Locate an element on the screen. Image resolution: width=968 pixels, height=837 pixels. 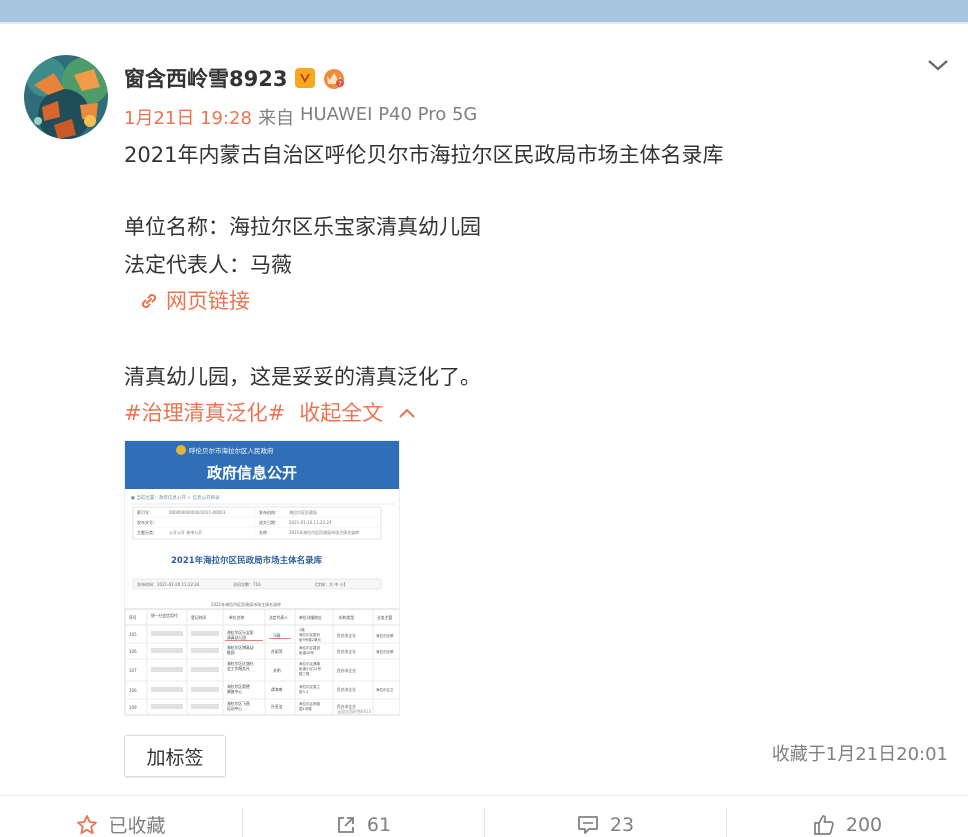
svg-text: 街道26号 is located at coordinates (306, 652).